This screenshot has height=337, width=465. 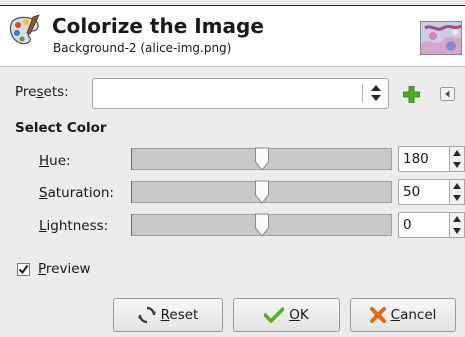 What do you see at coordinates (42, 92) in the screenshot?
I see `presets-label: Presets:` at bounding box center [42, 92].